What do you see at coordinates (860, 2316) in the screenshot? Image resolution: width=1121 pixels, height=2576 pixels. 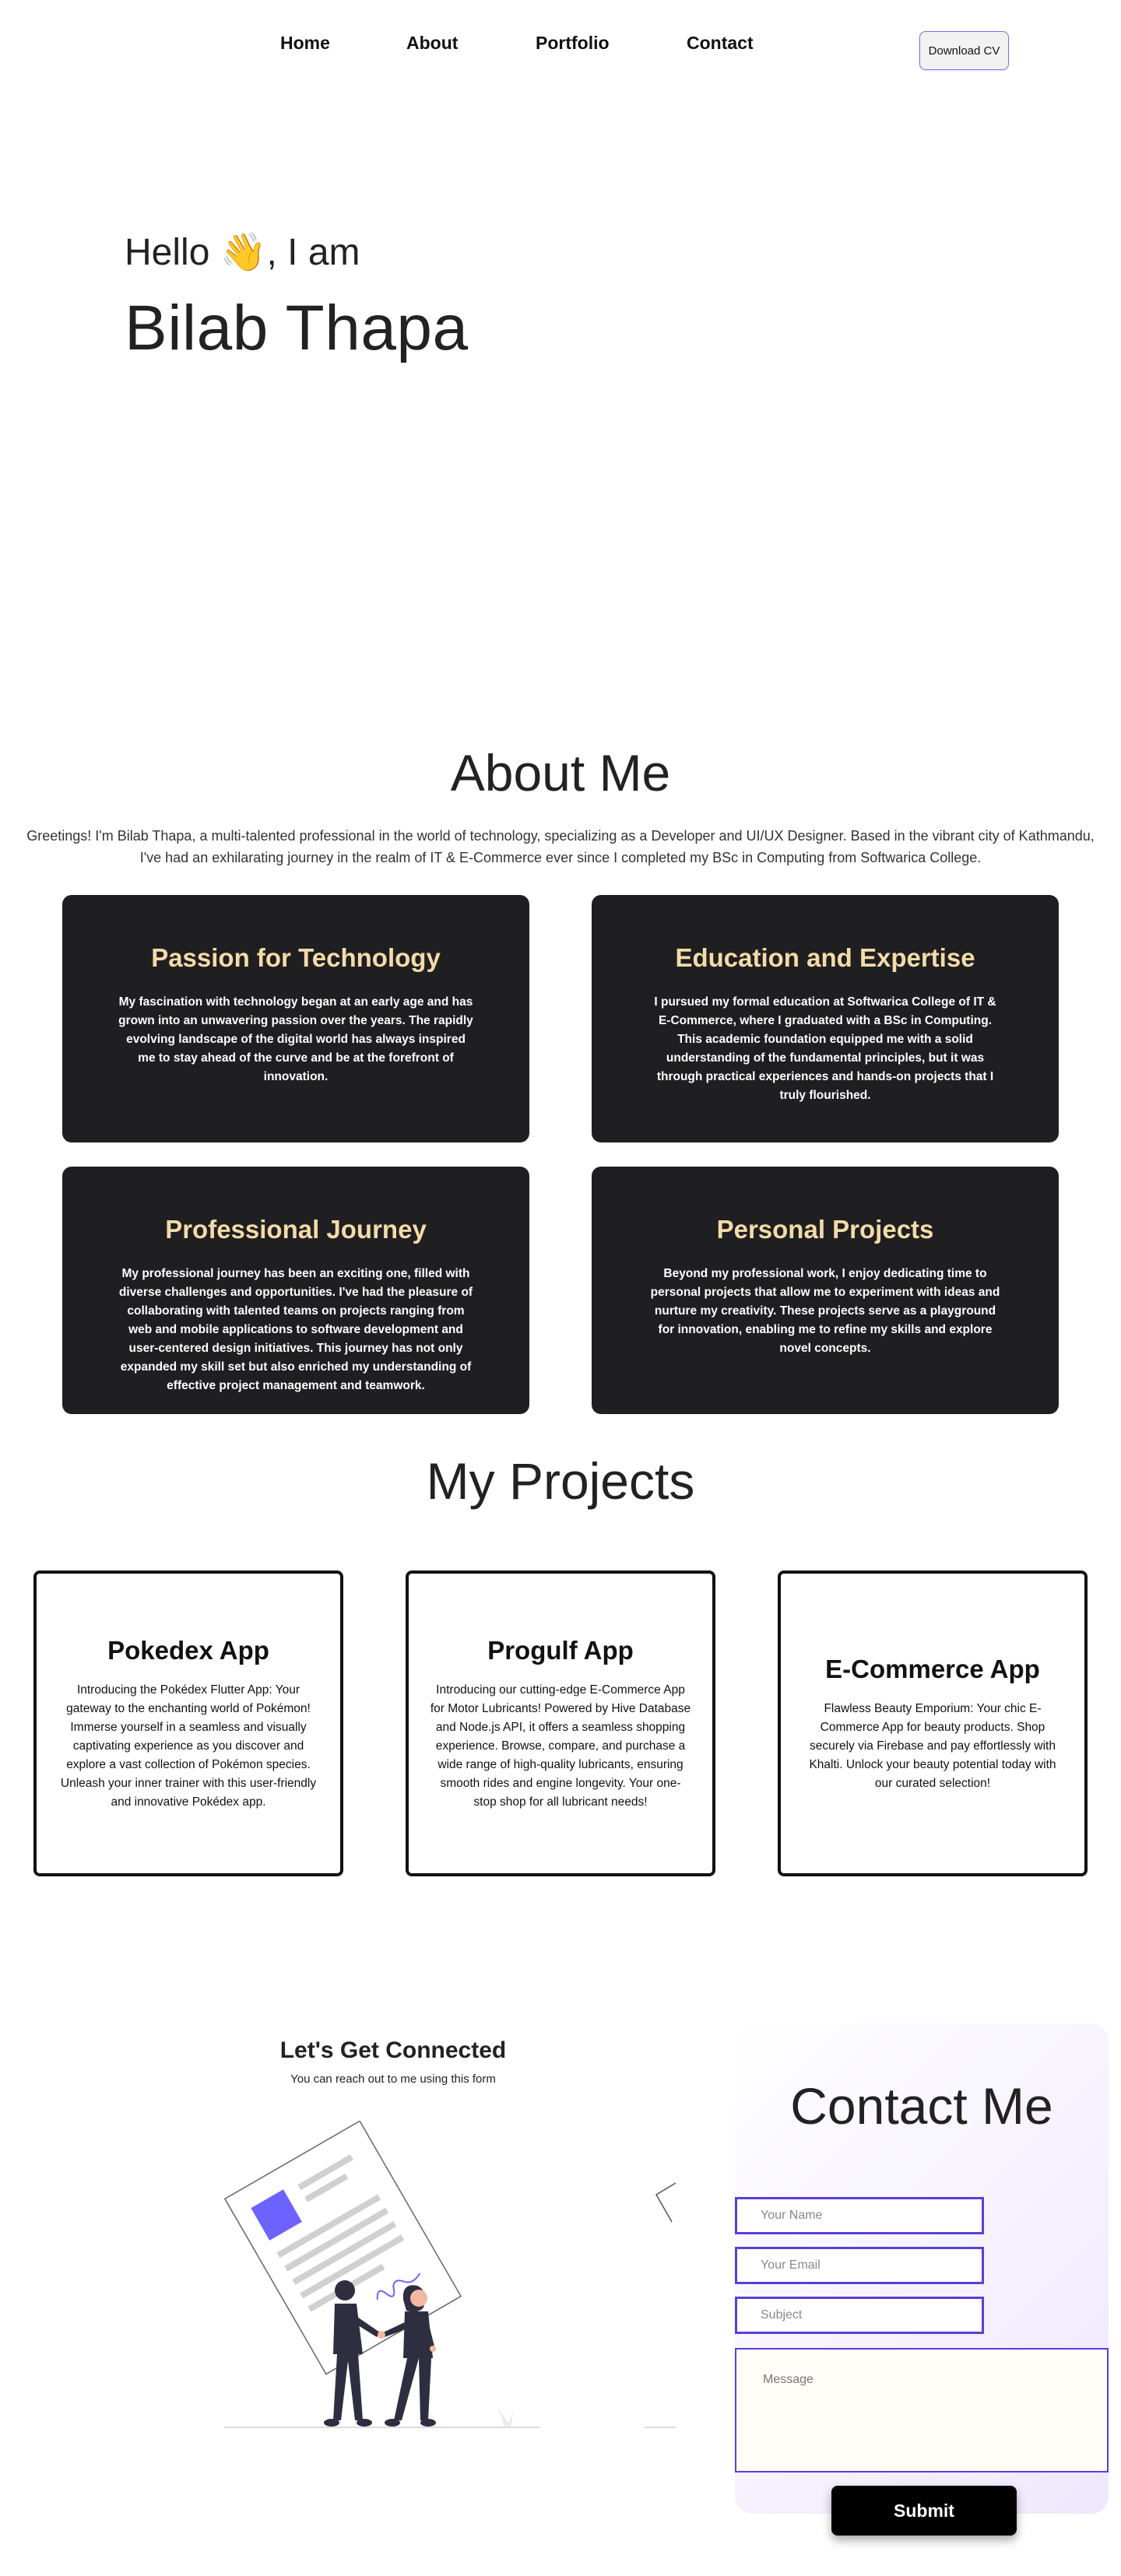 I see `subject-field` at bounding box center [860, 2316].